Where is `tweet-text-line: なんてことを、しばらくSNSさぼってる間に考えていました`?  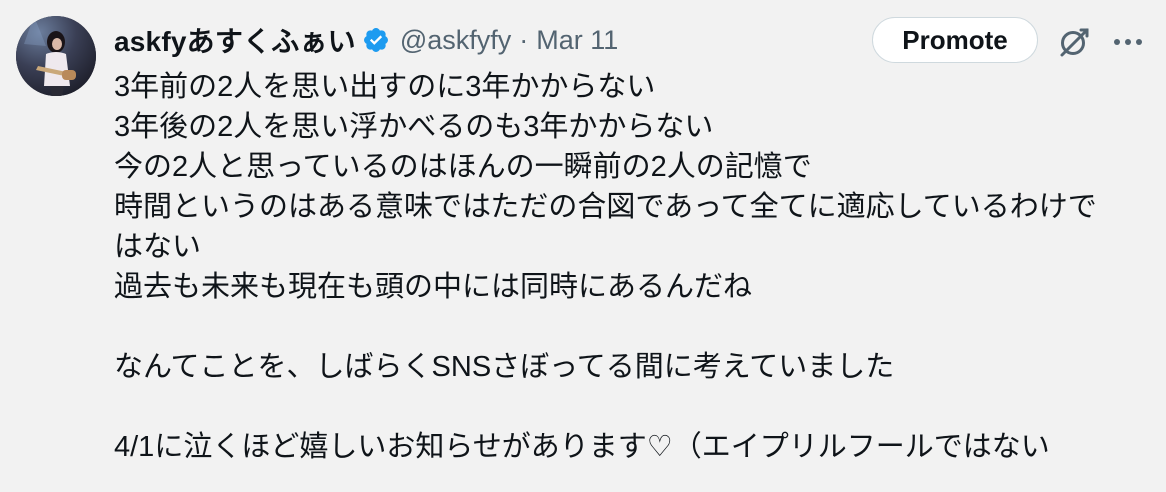 tweet-text-line: なんてことを、しばらくSNSさぼってる間に考えていました is located at coordinates (504, 367).